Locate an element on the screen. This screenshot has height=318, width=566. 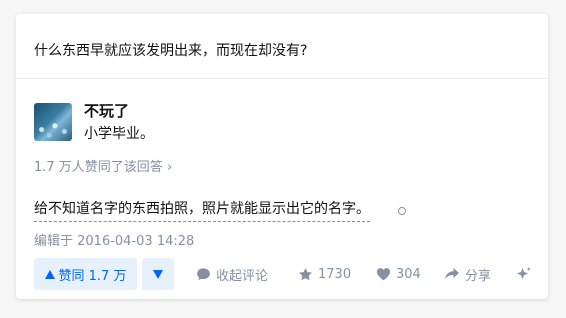
favorite-count: 1730 is located at coordinates (335, 274).